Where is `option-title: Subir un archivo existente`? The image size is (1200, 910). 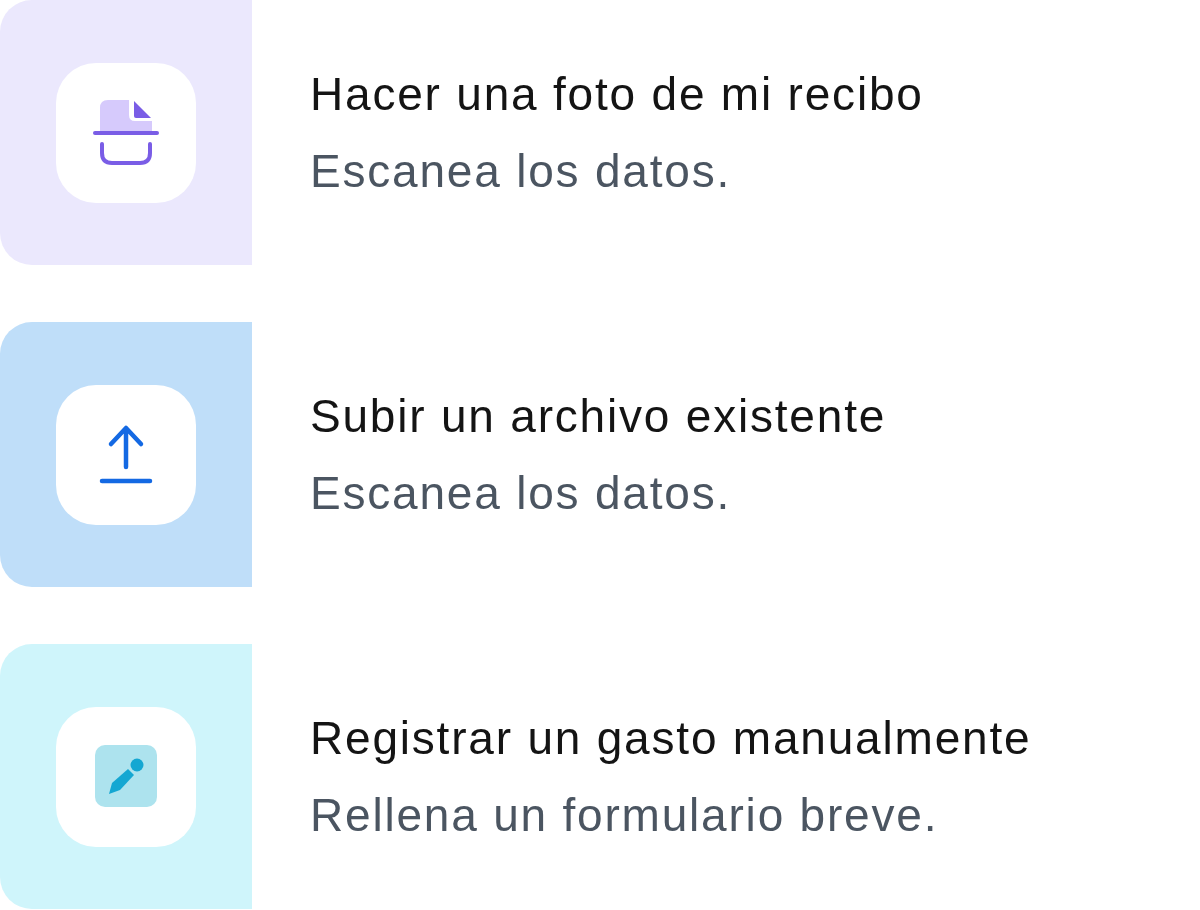
option-title: Subir un archivo existente is located at coordinates (598, 416).